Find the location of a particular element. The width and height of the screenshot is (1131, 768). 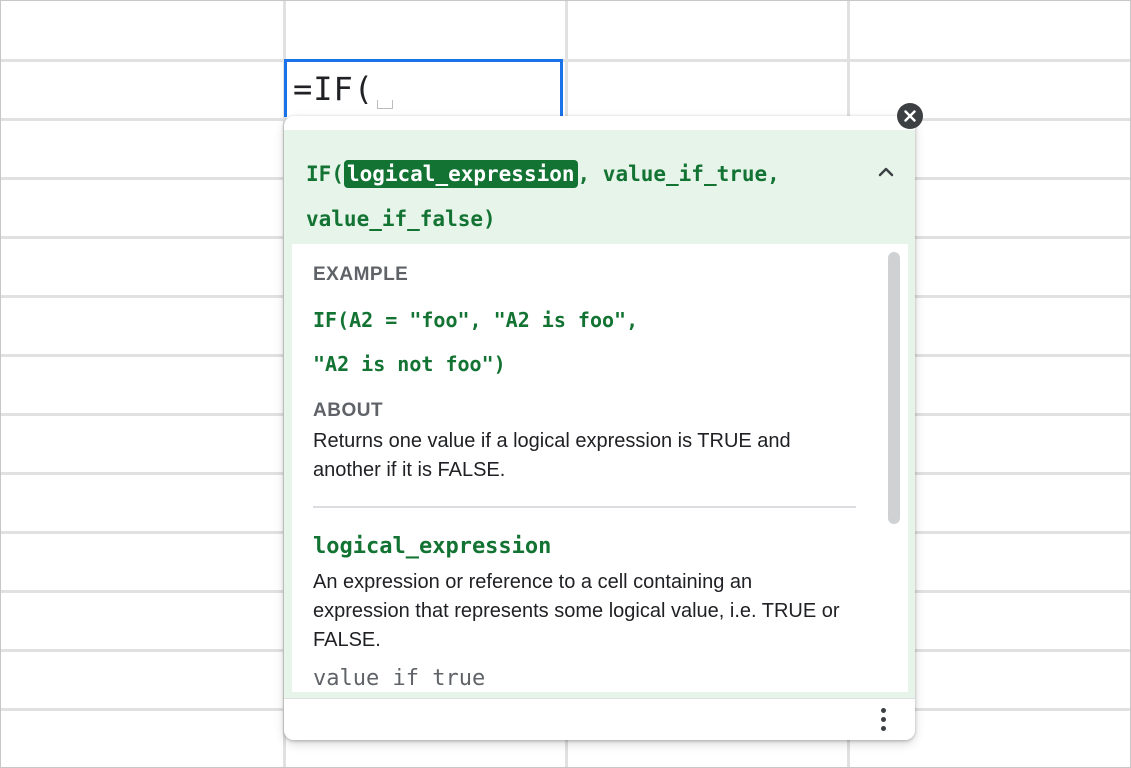

close-icon is located at coordinates (910, 116).